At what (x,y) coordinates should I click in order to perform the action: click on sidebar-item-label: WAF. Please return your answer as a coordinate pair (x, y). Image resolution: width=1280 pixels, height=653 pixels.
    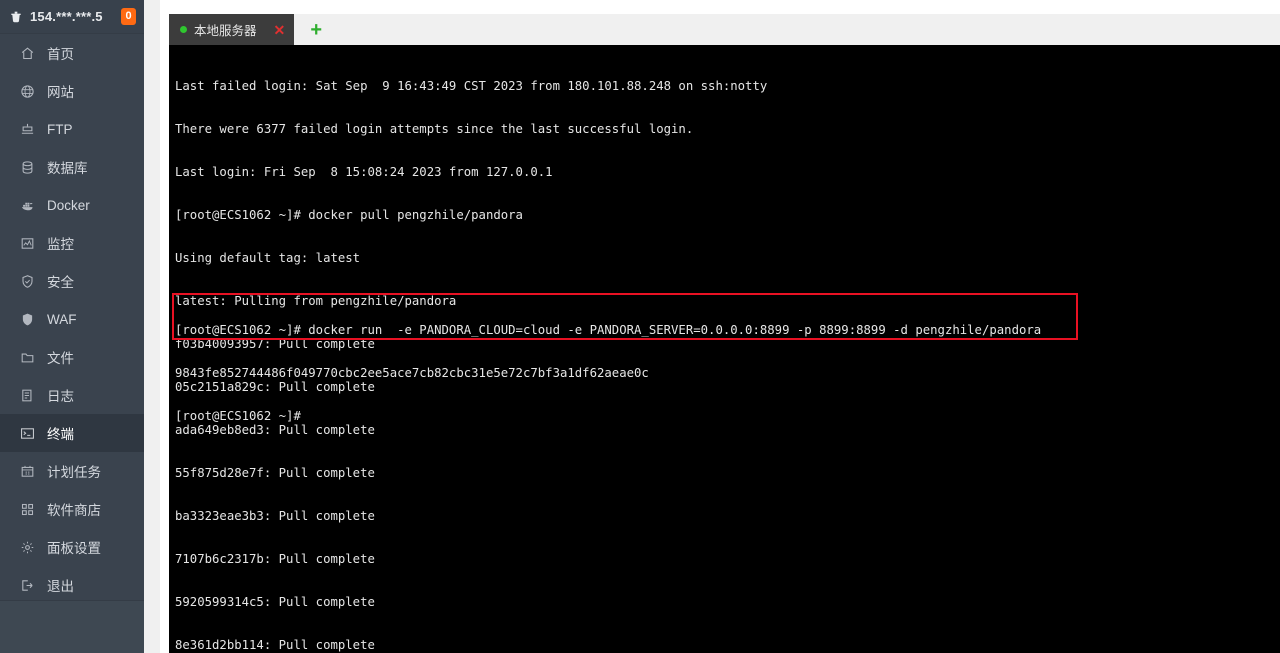
    Looking at the image, I should click on (62, 319).